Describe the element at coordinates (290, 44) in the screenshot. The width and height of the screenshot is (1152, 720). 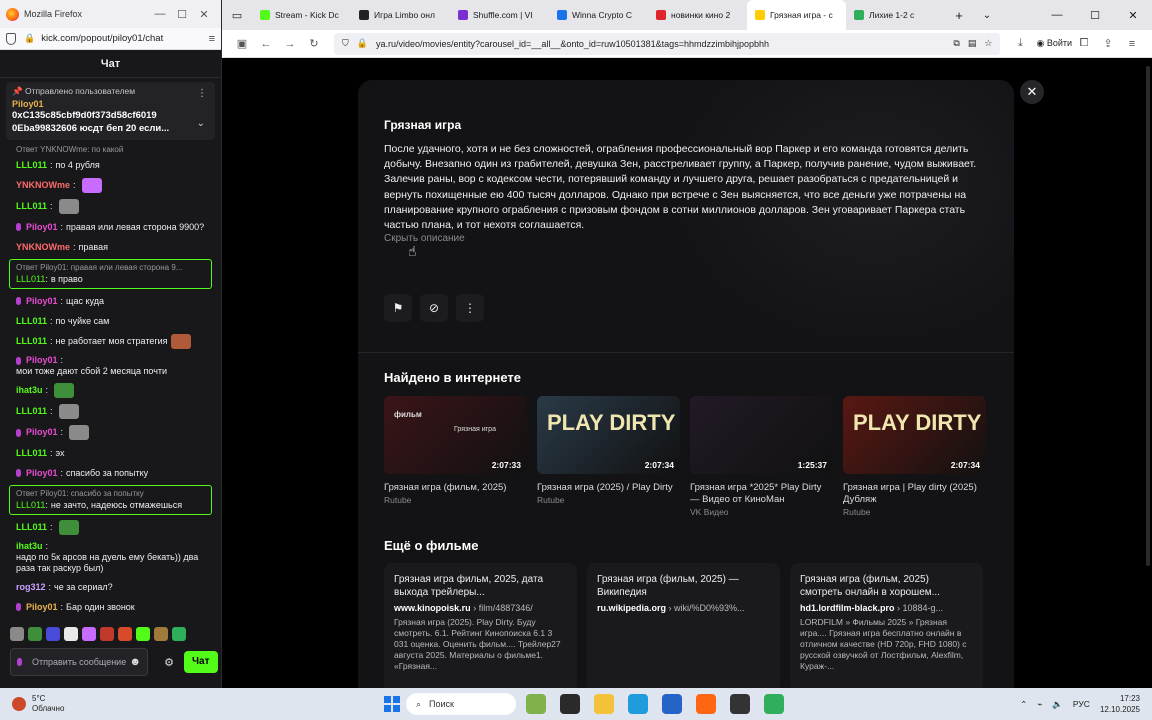
I see `forward-icon: →` at that location.